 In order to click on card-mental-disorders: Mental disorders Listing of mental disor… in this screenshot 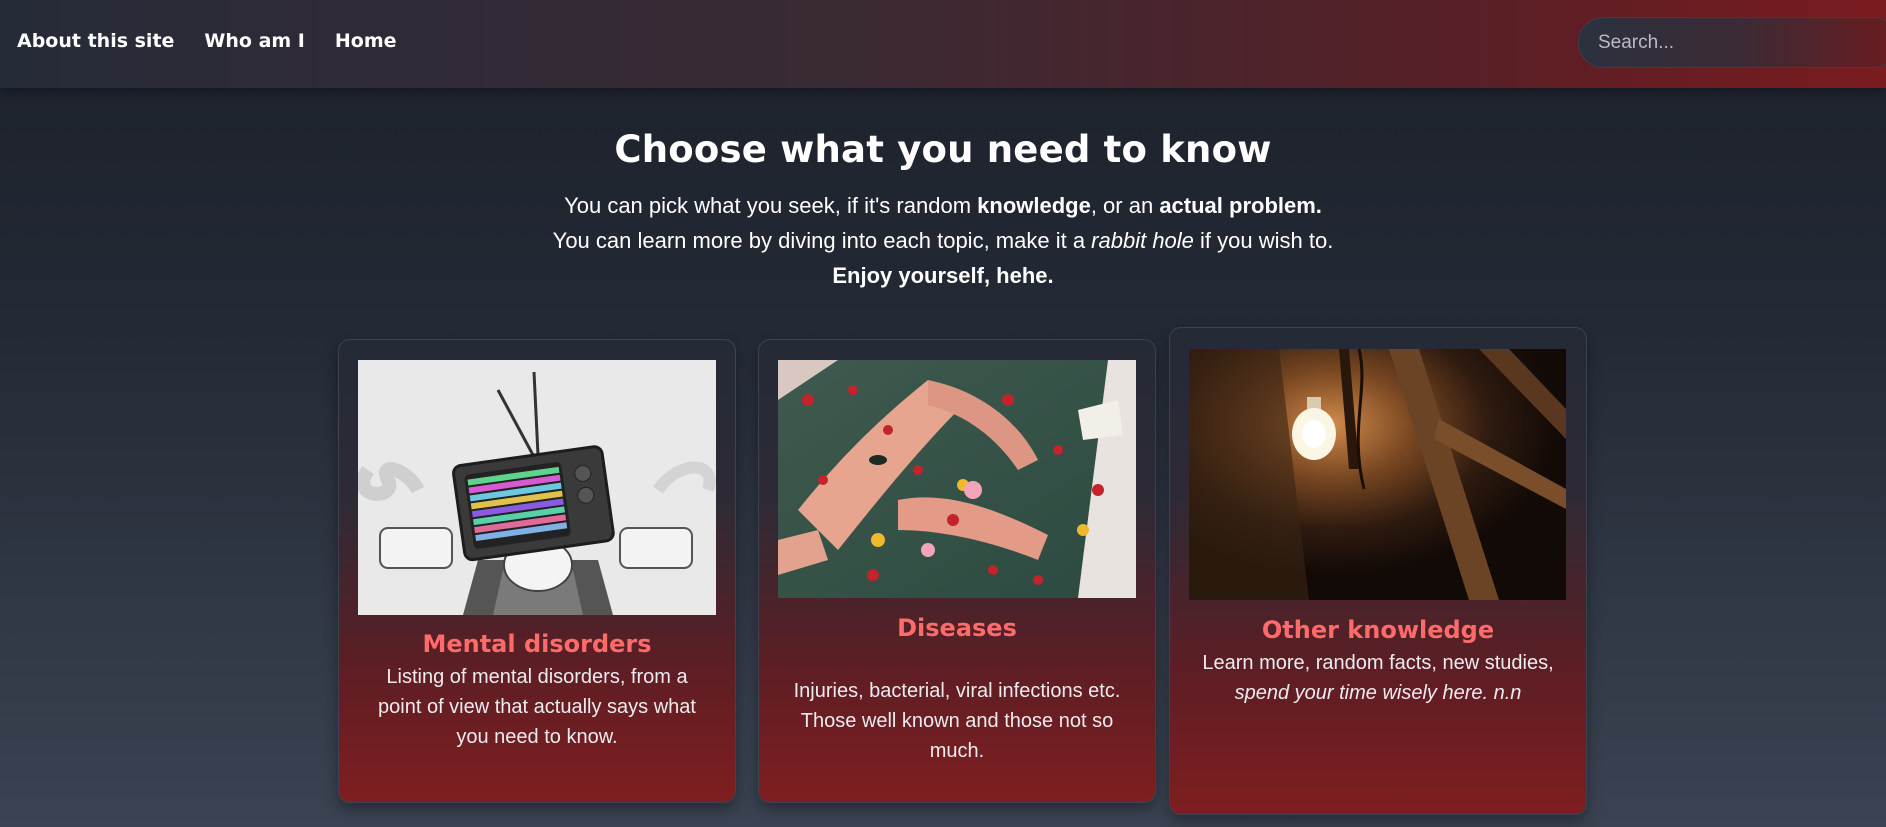, I will do `click(537, 571)`.